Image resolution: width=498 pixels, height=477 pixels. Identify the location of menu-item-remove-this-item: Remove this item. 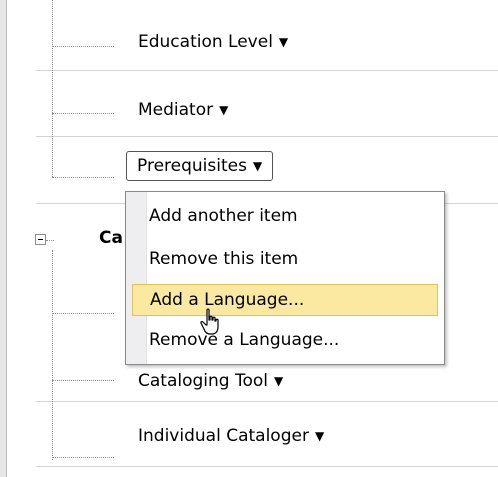
(285, 259).